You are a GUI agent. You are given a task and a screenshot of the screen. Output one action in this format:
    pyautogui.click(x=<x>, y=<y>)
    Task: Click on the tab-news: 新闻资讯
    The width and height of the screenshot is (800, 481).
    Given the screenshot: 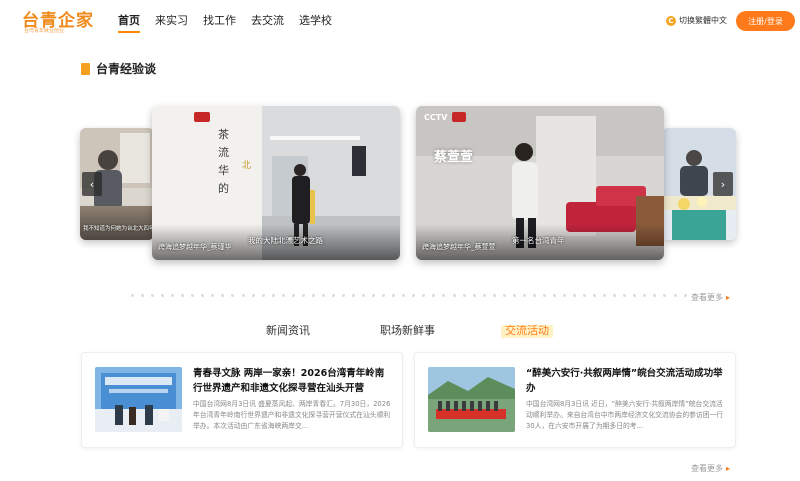 What is the action you would take?
    pyautogui.click(x=288, y=330)
    